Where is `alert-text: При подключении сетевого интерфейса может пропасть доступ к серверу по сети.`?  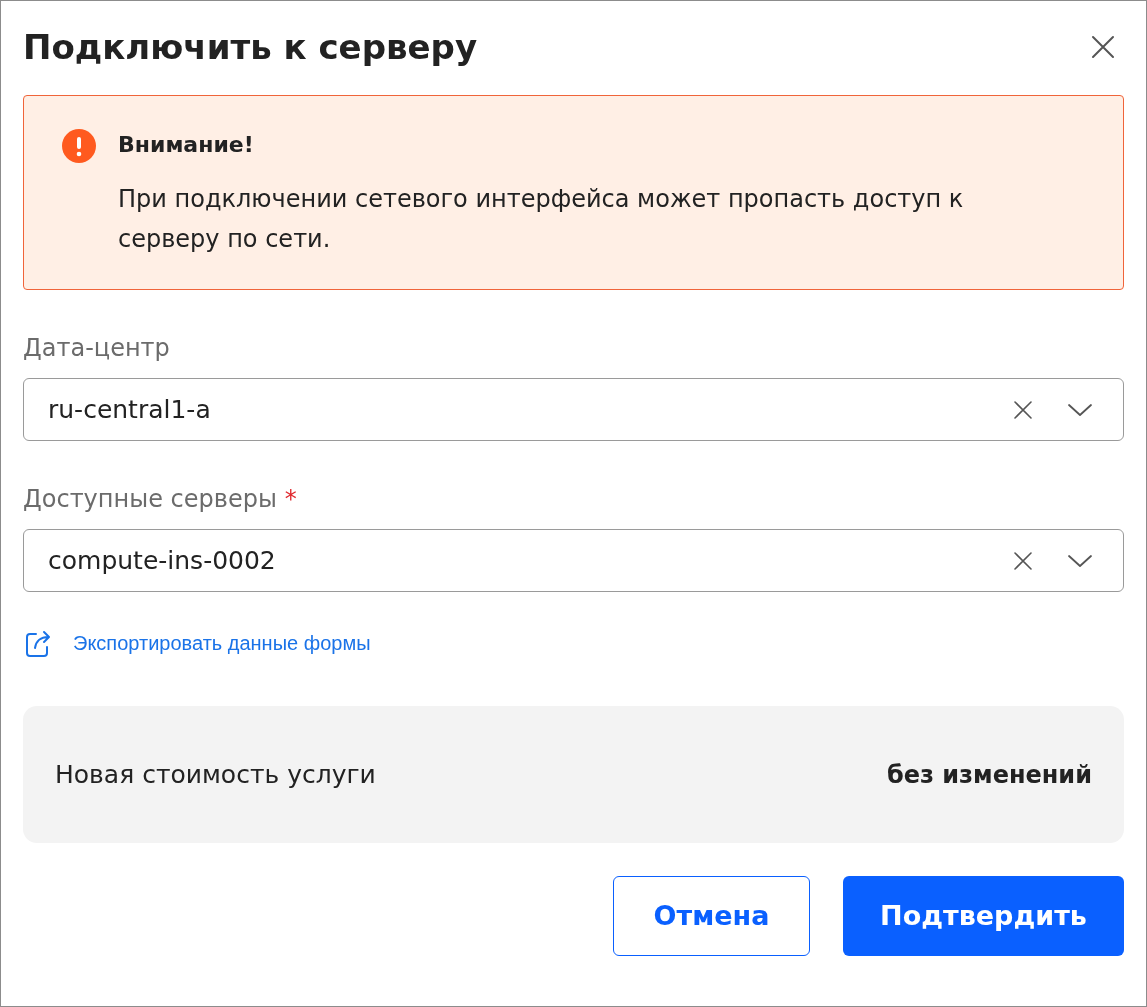 alert-text: При подключении сетевого интерфейса может пропасть доступ к серверу по сети. is located at coordinates (541, 219).